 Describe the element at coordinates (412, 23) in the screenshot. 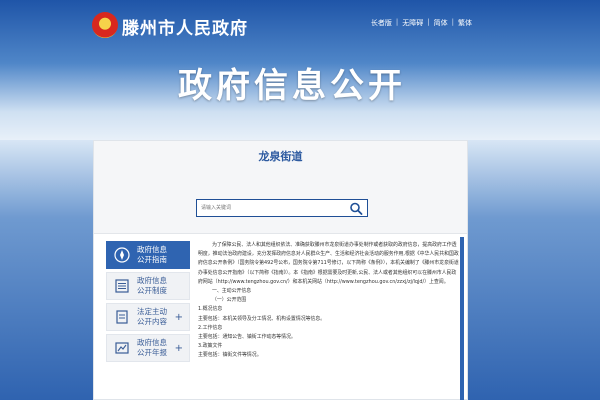

I see `top-link-accessibility: 无障碍` at that location.